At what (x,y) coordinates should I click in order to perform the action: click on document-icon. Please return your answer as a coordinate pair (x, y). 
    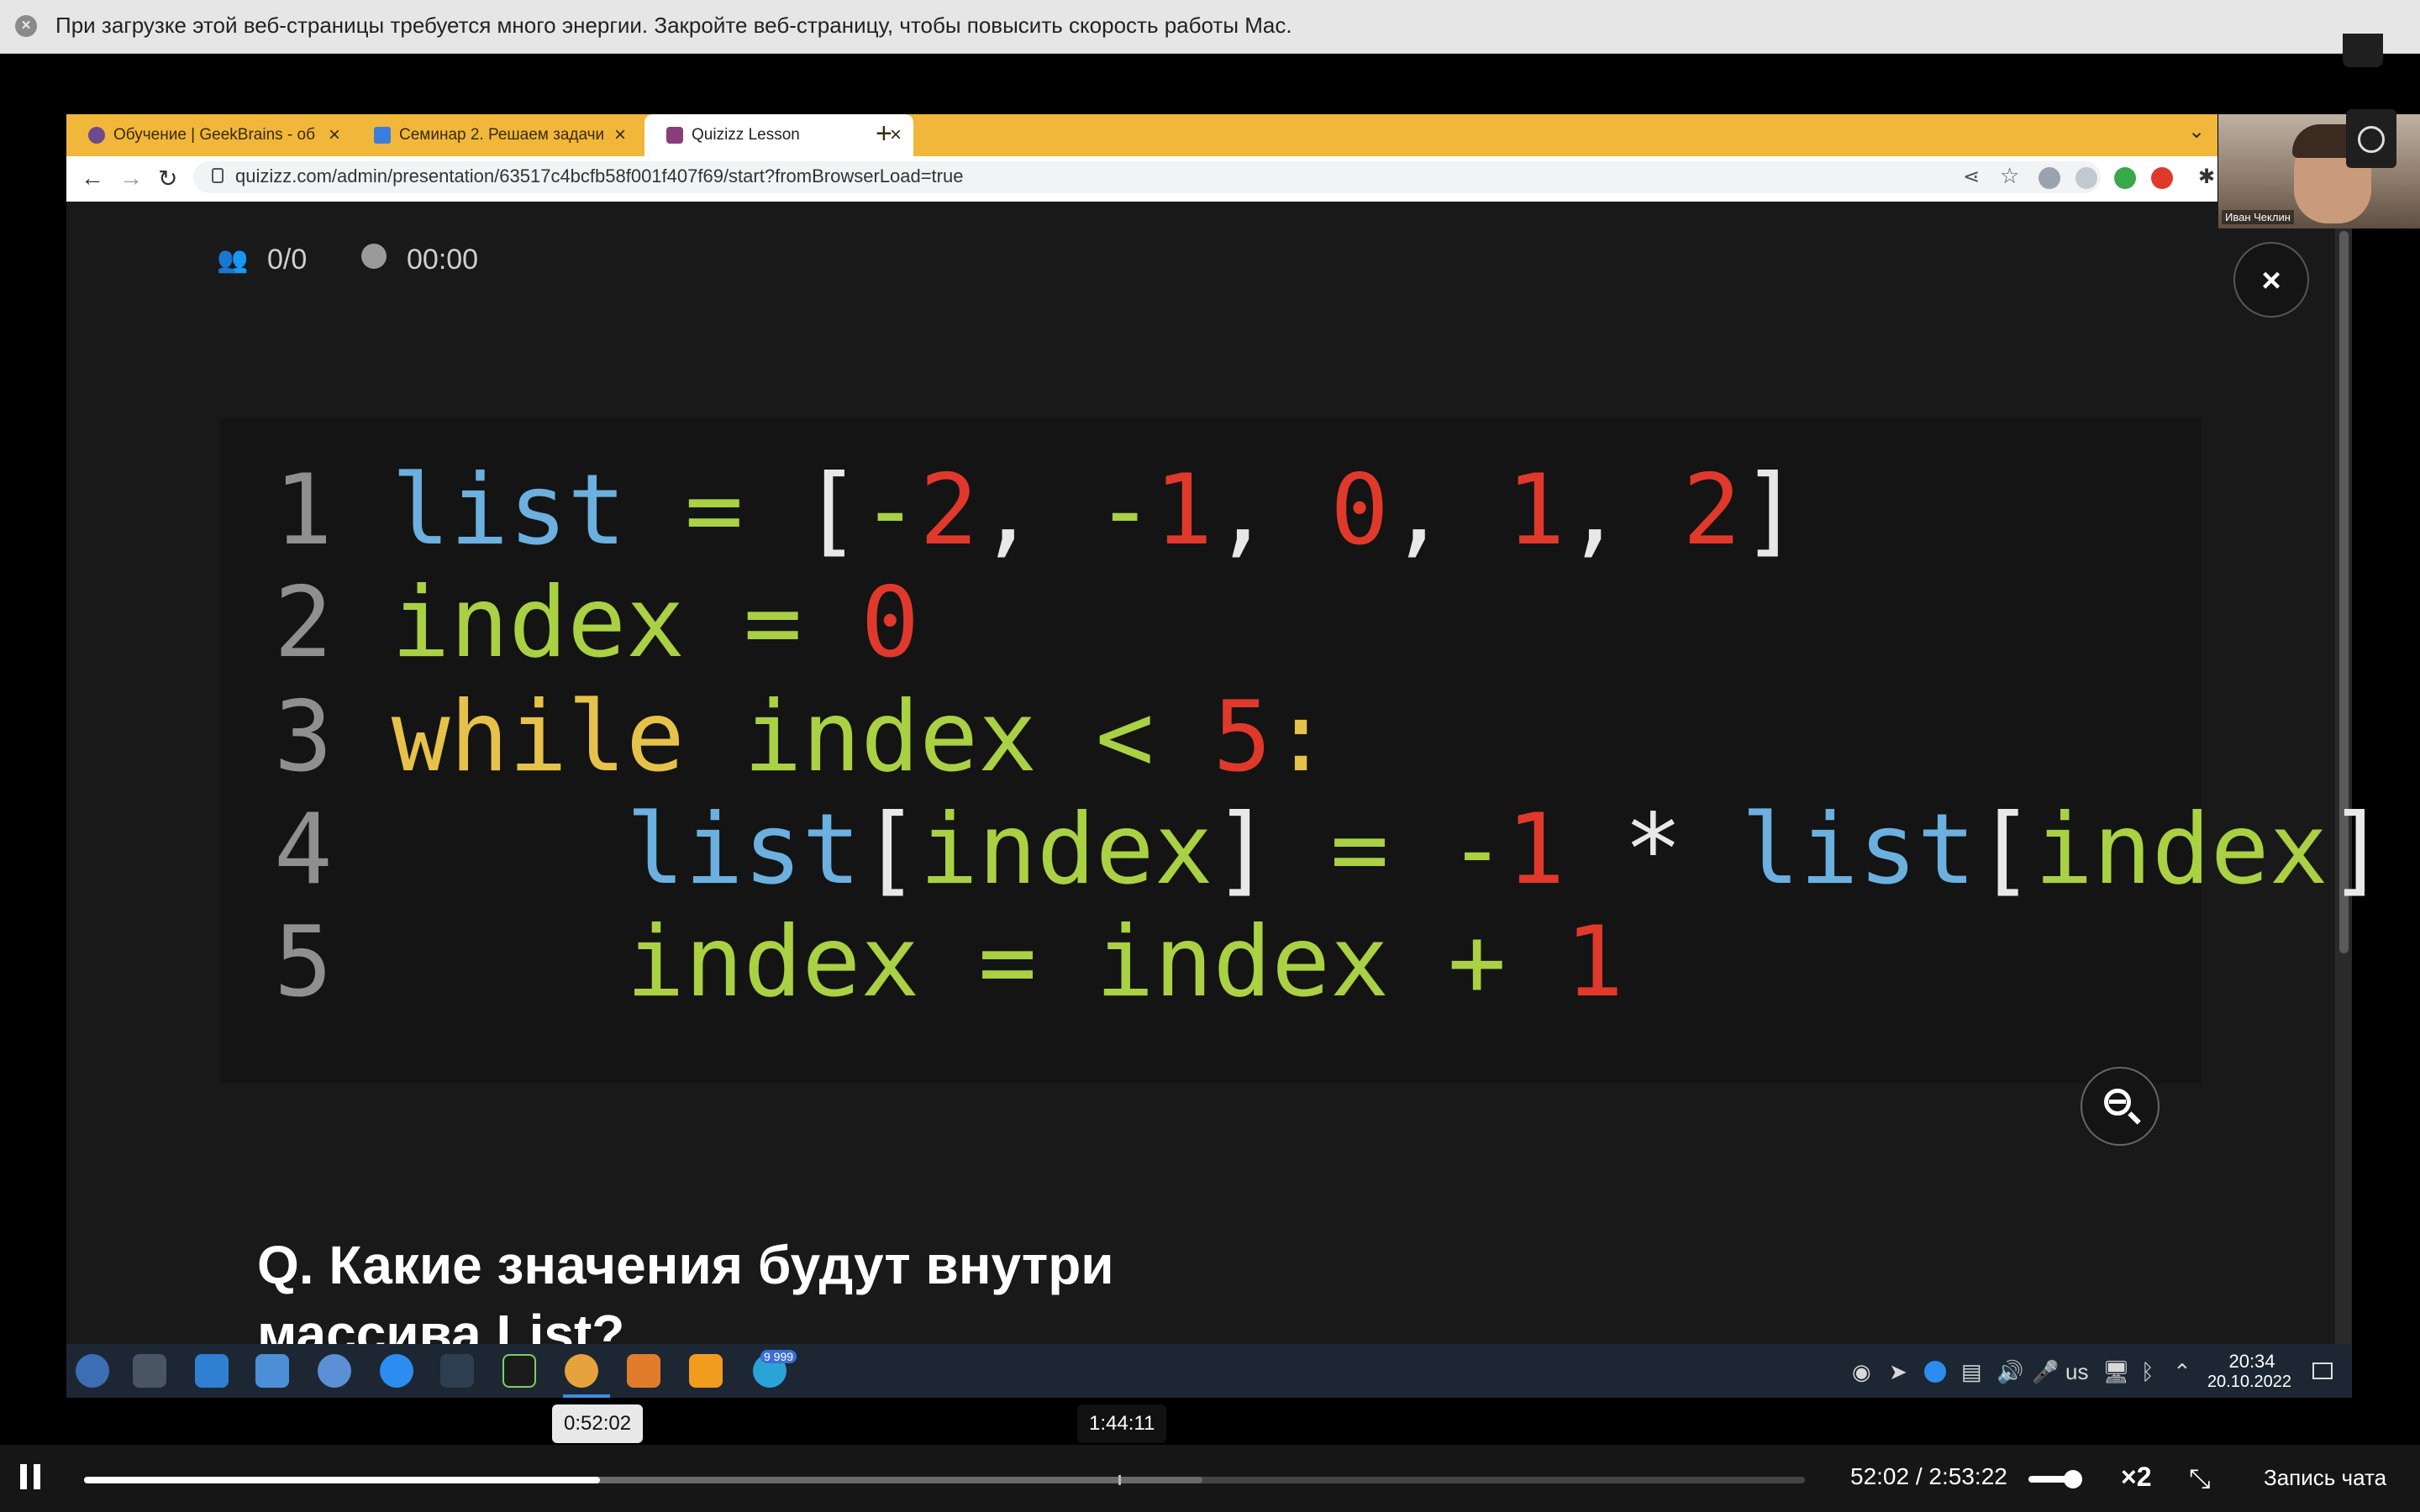
    Looking at the image, I should click on (643, 1371).